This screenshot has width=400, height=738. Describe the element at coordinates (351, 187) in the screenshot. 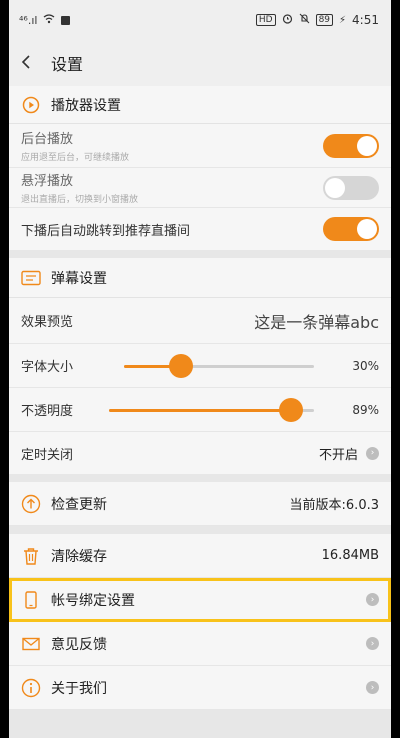

I see `floating-play-toggle` at that location.